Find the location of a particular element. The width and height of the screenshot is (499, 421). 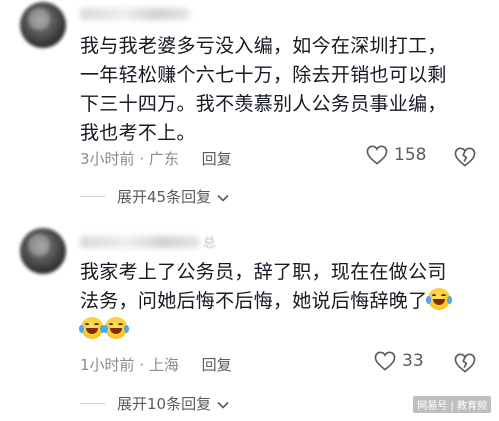

comment-line: 我与我老婆多亏没入编，如今在深圳打工， is located at coordinates (263, 46).